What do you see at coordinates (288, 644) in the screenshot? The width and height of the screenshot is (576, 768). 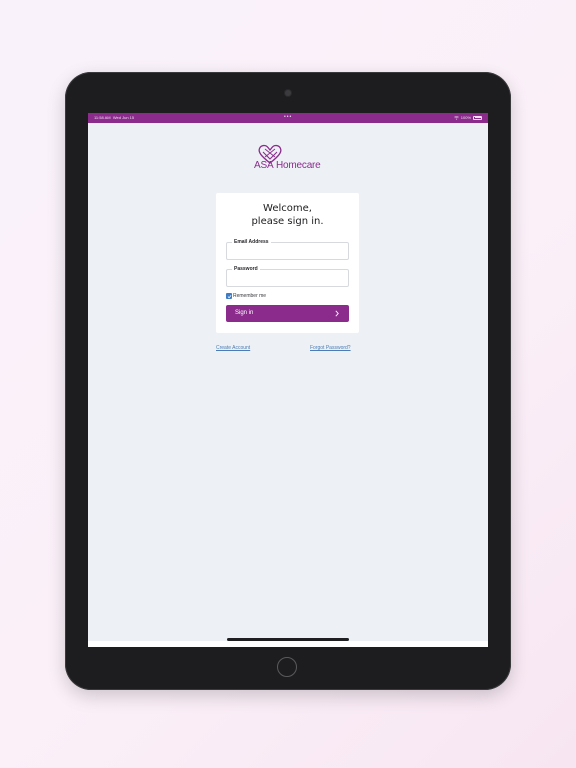 I see `bottom-safe-area` at bounding box center [288, 644].